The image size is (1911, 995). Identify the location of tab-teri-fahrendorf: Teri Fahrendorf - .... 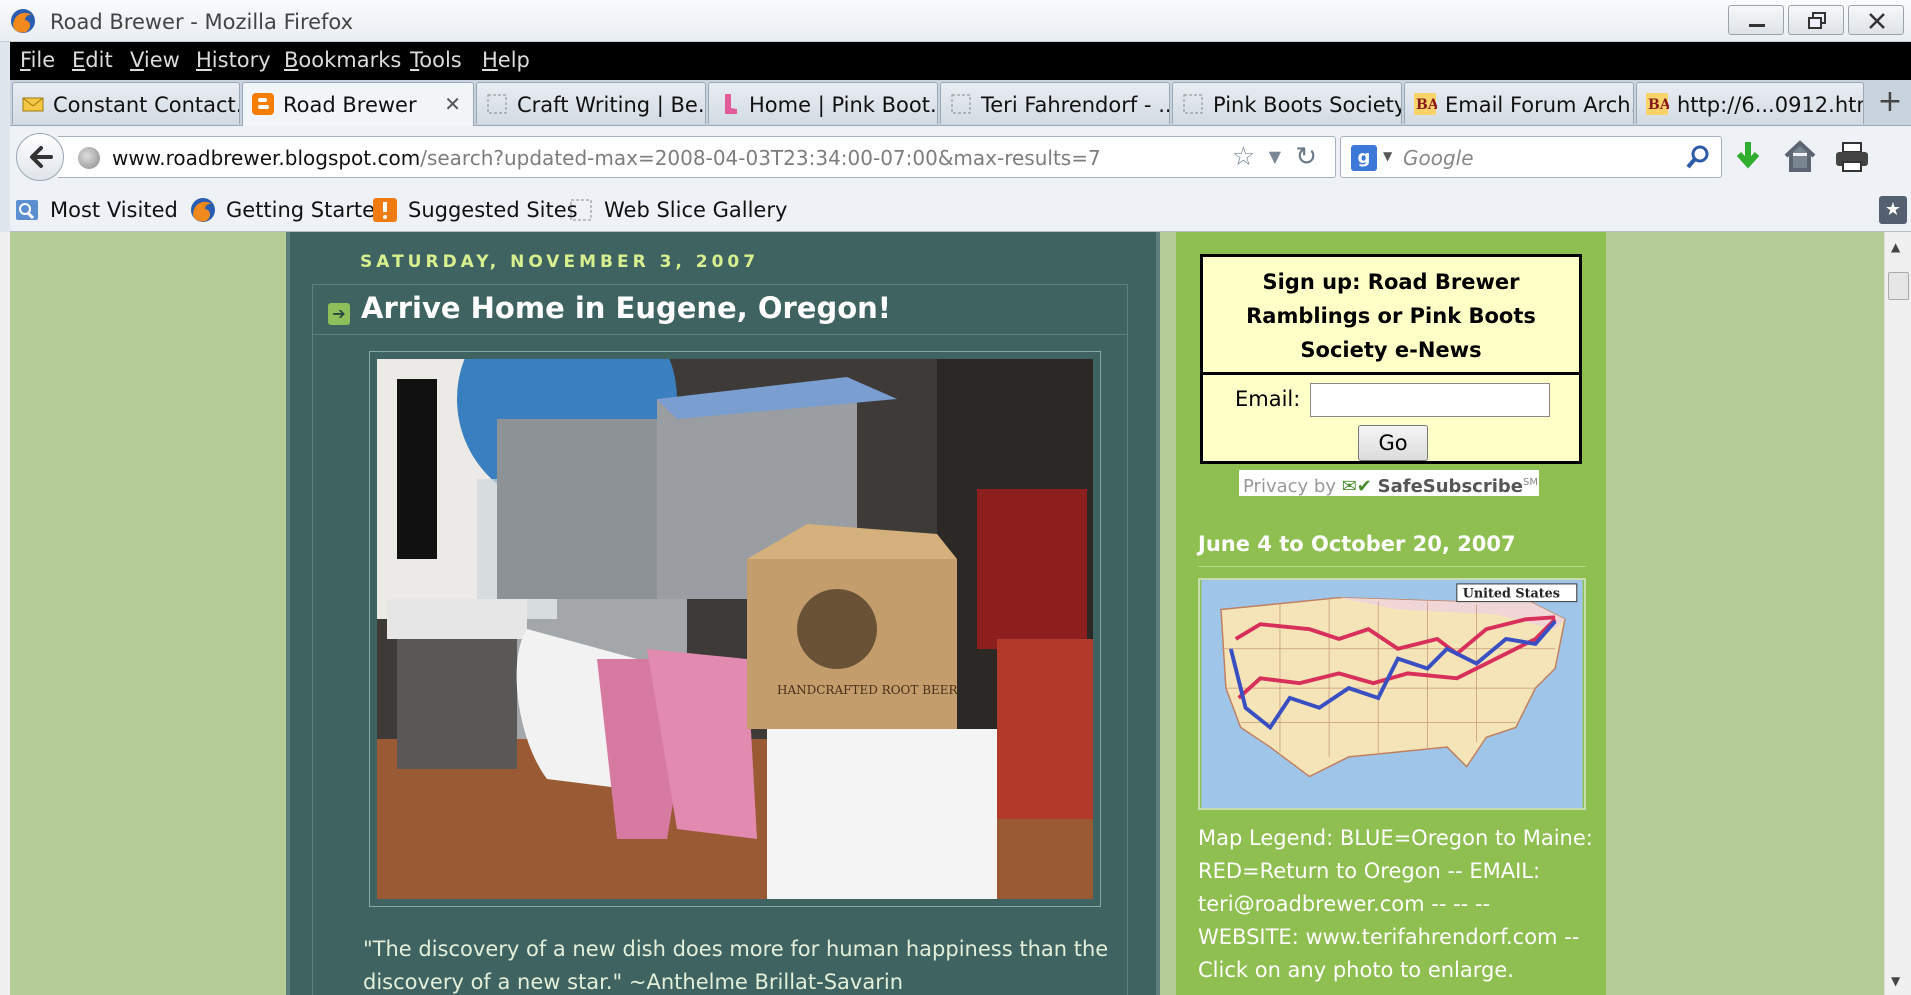
(1055, 103).